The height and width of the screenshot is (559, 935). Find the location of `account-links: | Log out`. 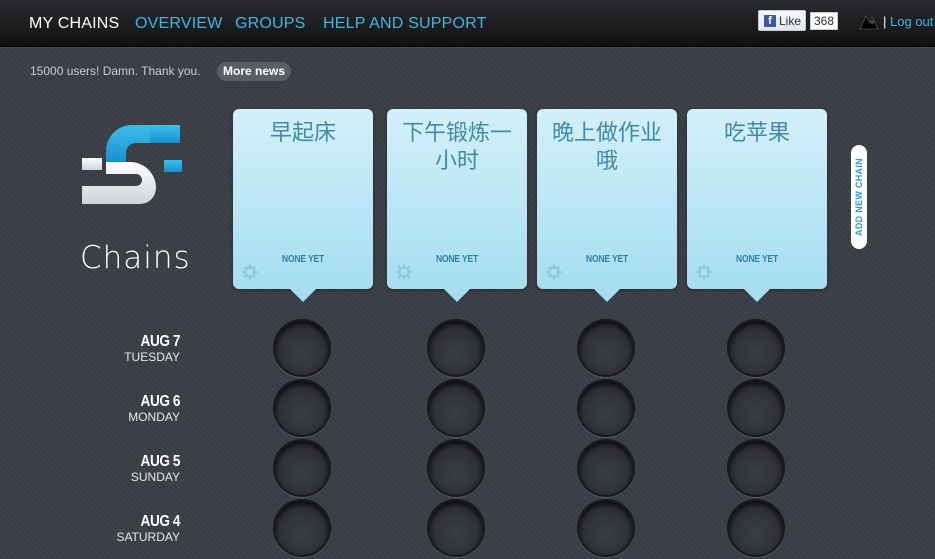

account-links: | Log out is located at coordinates (908, 21).